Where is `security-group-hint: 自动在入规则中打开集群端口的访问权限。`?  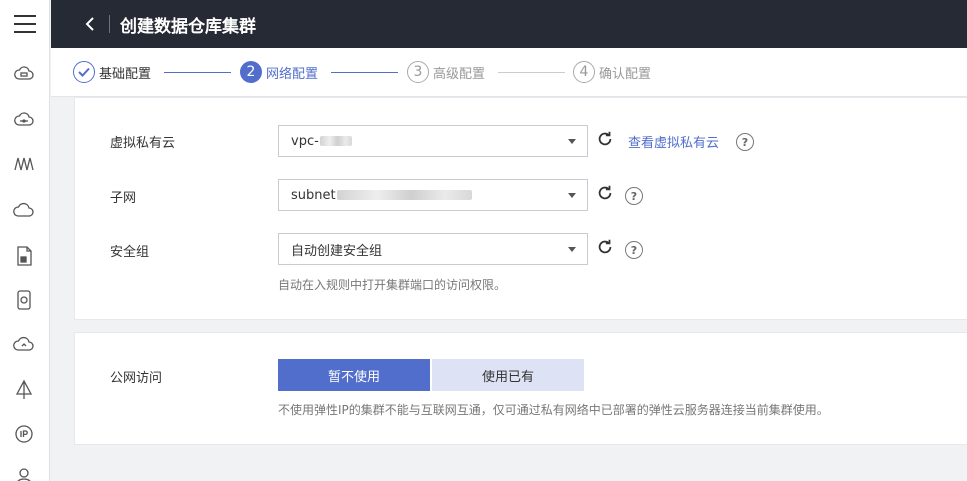 security-group-hint: 自动在入规则中打开集群端口的访问权限。 is located at coordinates (392, 285).